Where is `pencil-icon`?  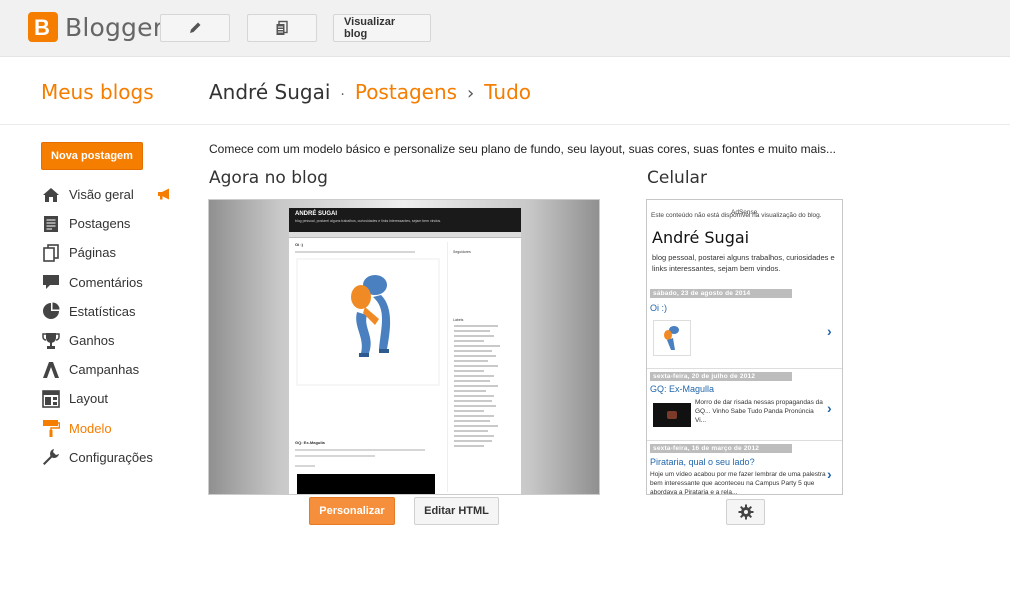
pencil-icon is located at coordinates (195, 27).